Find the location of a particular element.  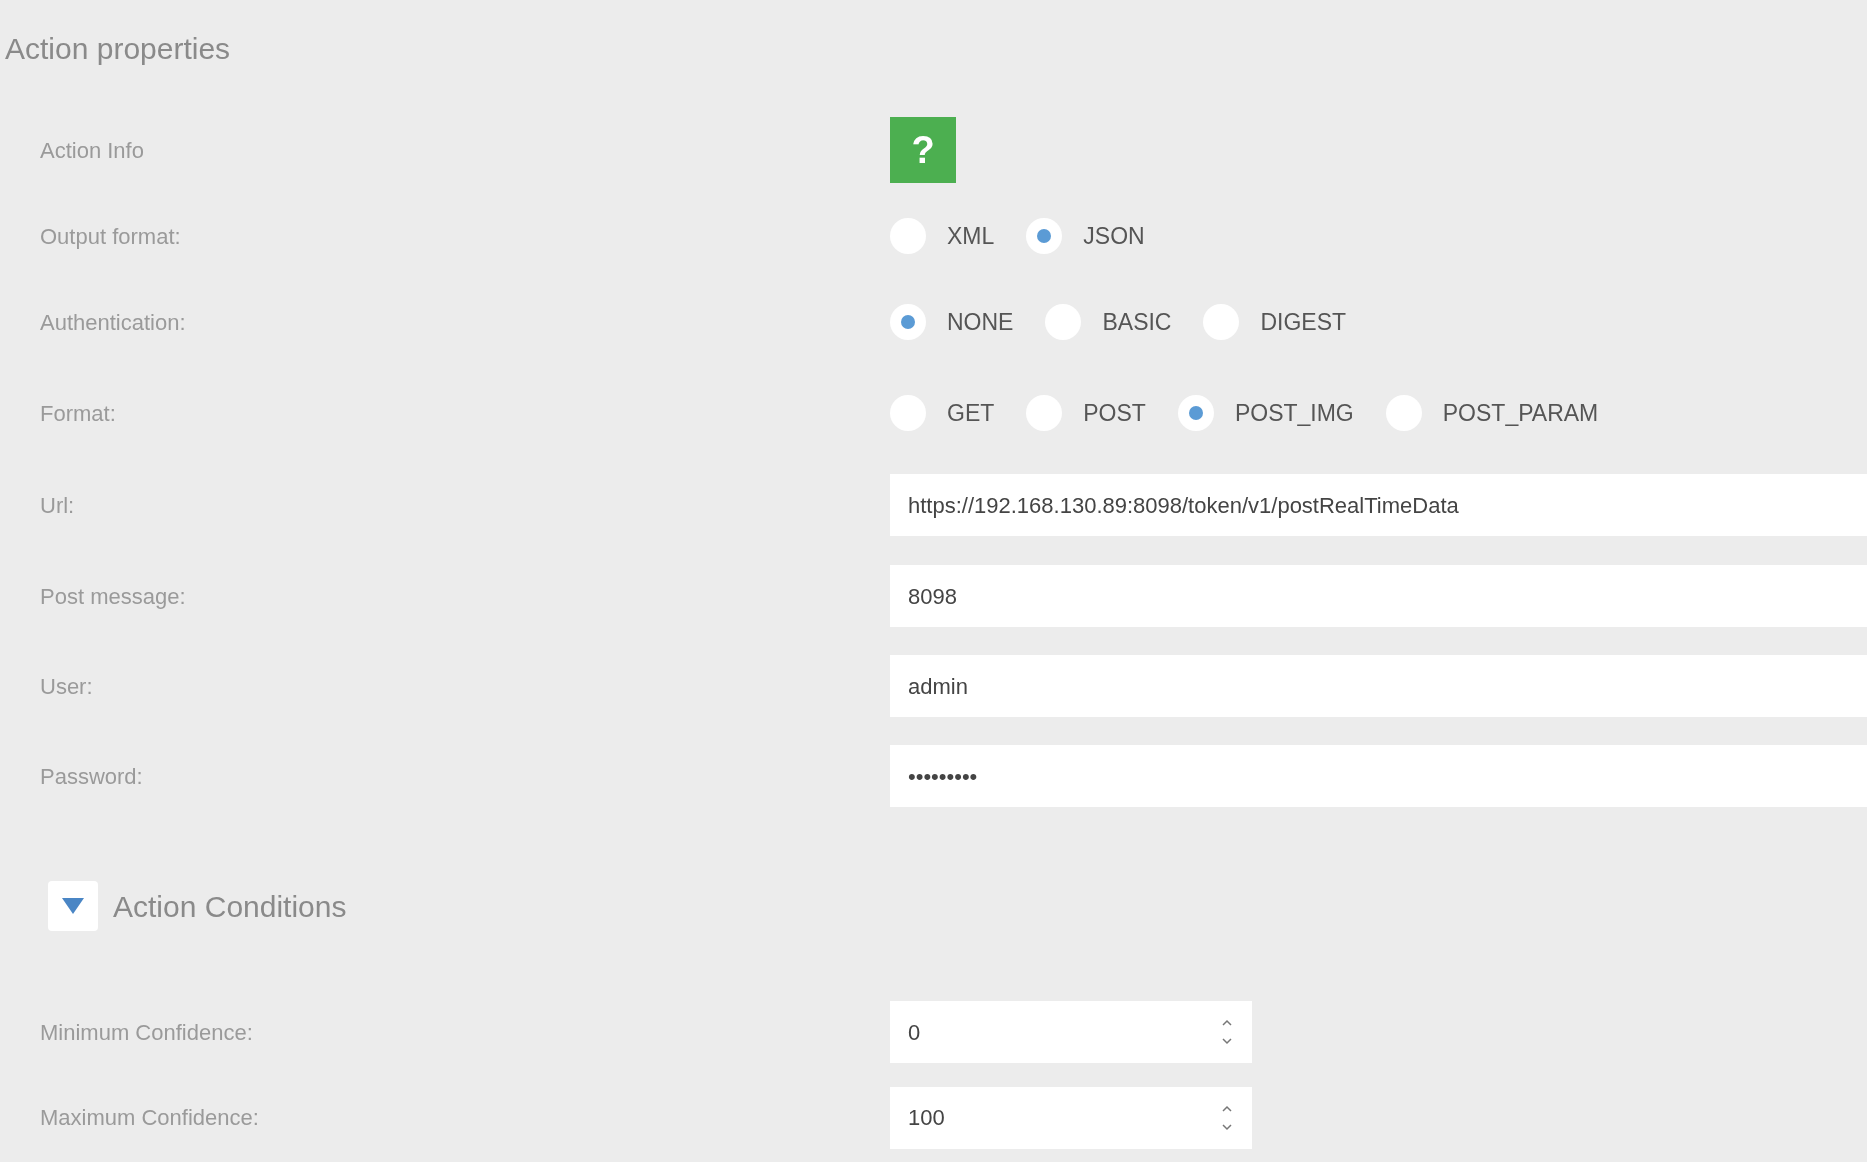

radio-label: POST_IMG is located at coordinates (1294, 413).